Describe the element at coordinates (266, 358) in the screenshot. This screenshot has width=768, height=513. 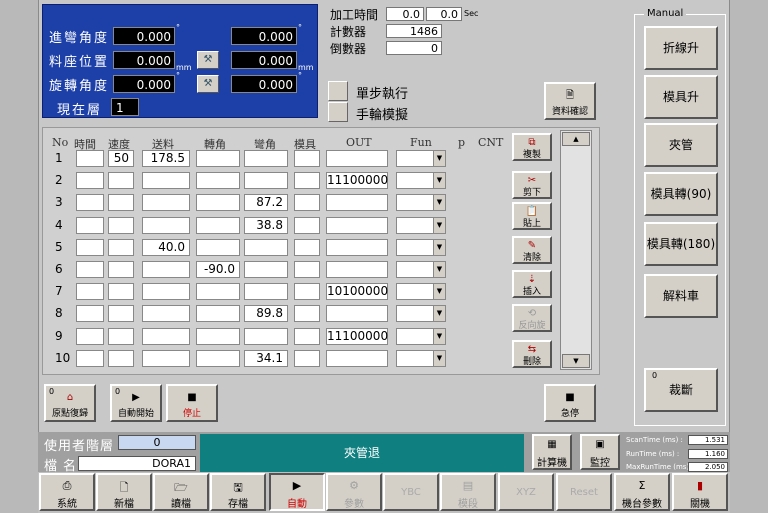
I see `bend-cell: 34.1` at that location.